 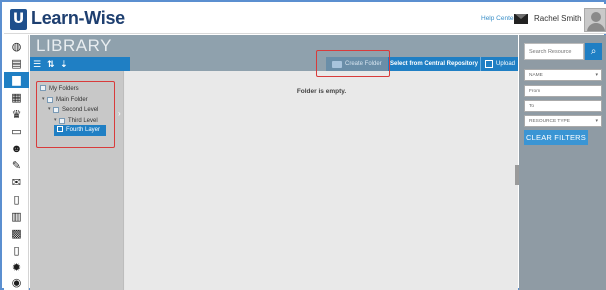 I want to click on sidebar-item-settings: ✹, so click(x=16, y=268).